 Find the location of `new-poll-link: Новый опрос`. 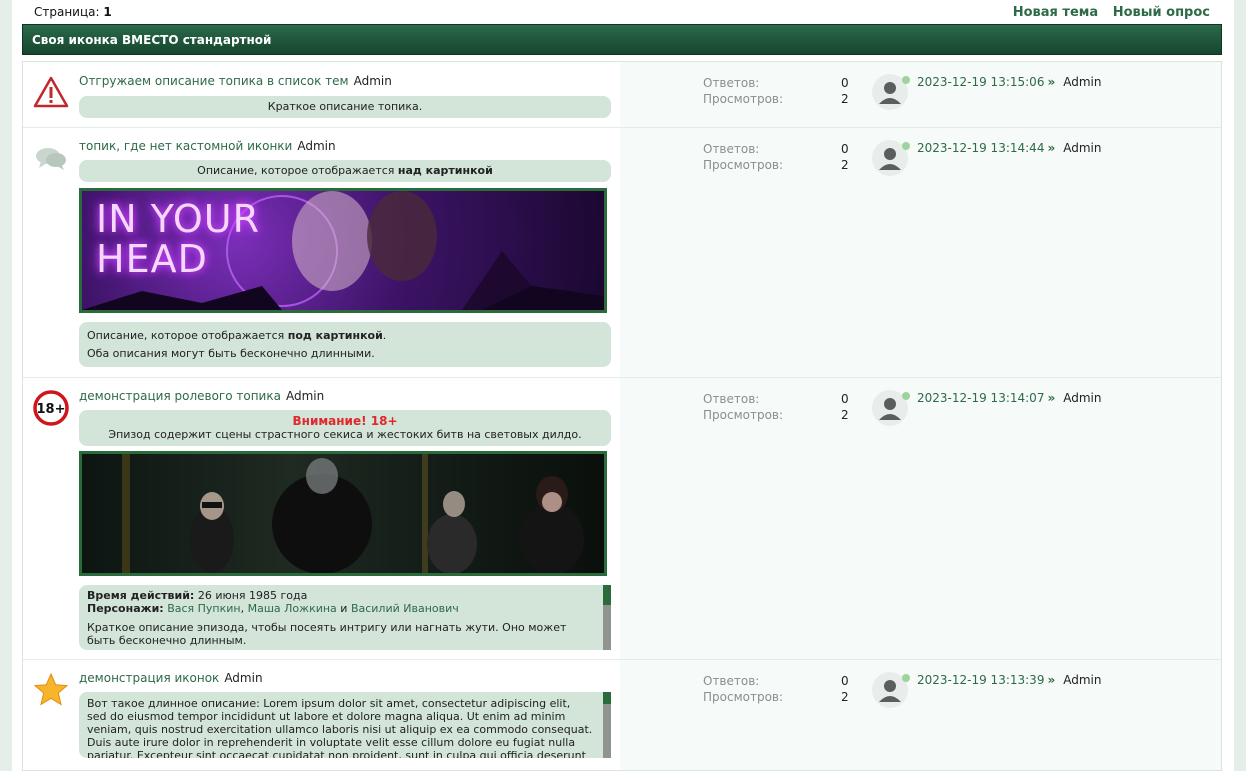

new-poll-link: Новый опрос is located at coordinates (1161, 12).